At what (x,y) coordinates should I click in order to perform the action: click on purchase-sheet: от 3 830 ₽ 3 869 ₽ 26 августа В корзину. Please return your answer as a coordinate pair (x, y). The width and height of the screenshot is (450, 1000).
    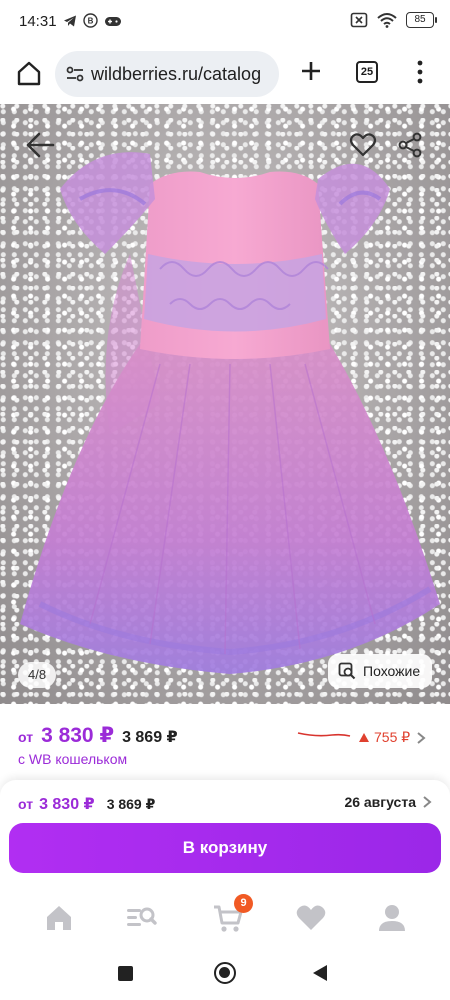
    Looking at the image, I should click on (225, 835).